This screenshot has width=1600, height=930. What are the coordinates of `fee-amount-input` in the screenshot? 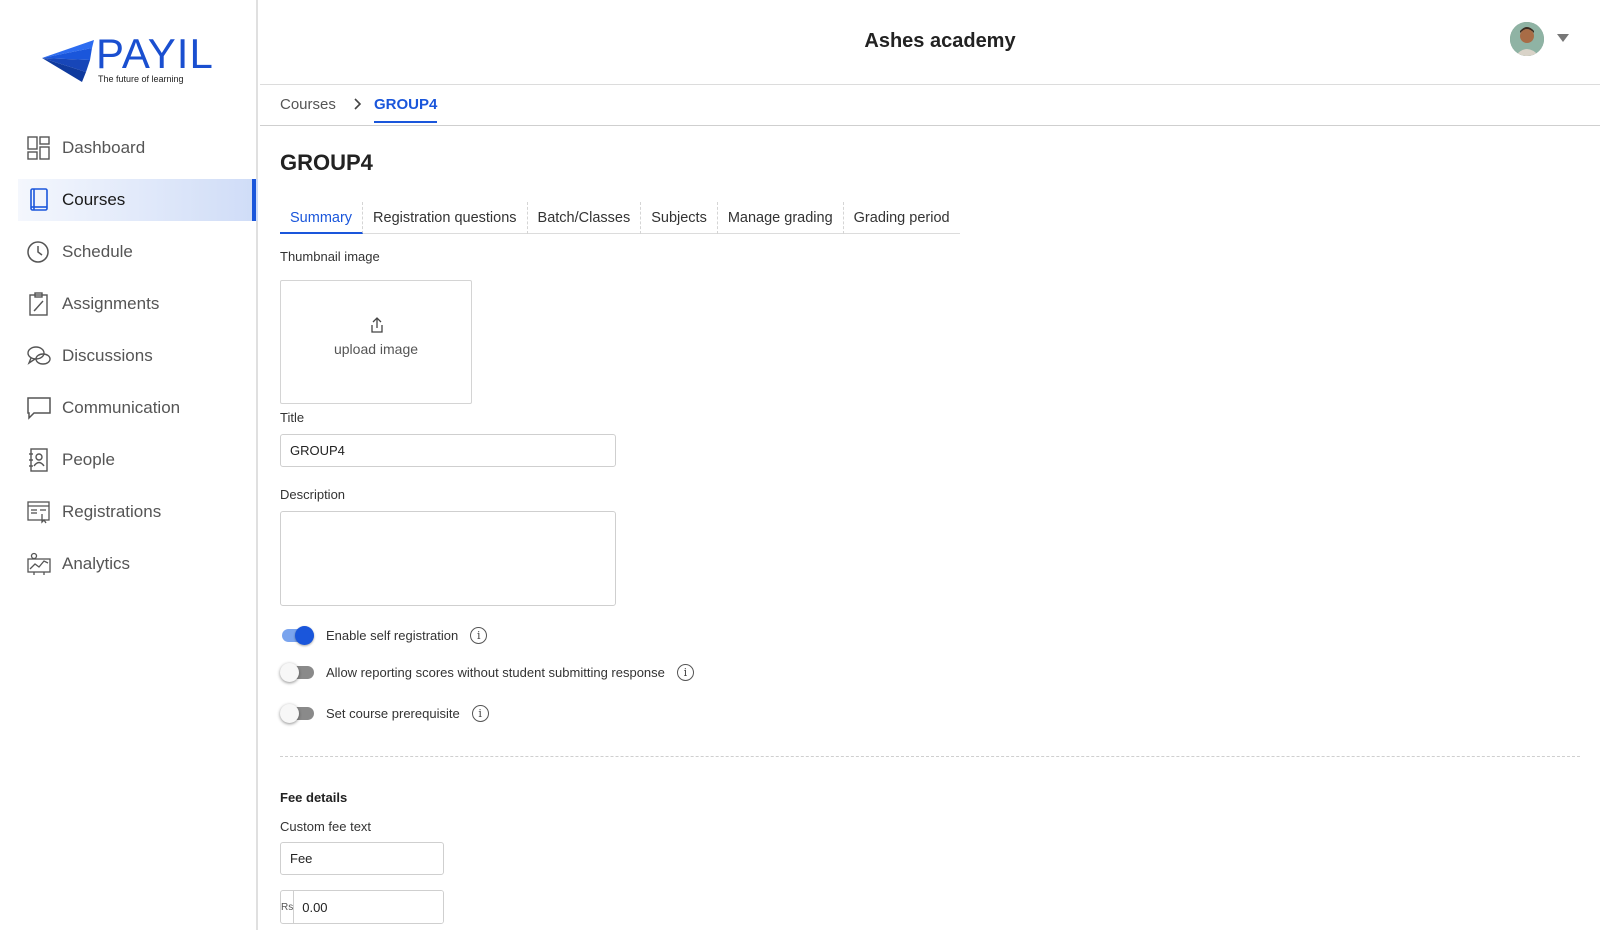 It's located at (368, 907).